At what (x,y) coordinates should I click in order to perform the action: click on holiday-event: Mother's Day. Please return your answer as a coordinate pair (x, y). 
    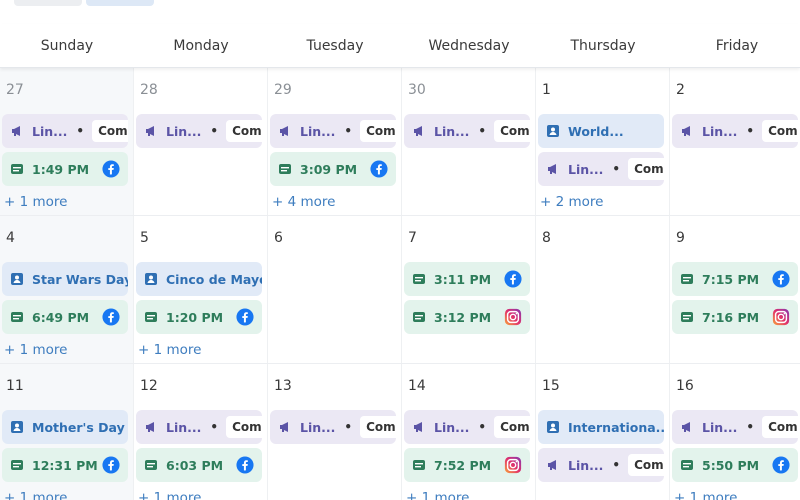
    Looking at the image, I should click on (65, 427).